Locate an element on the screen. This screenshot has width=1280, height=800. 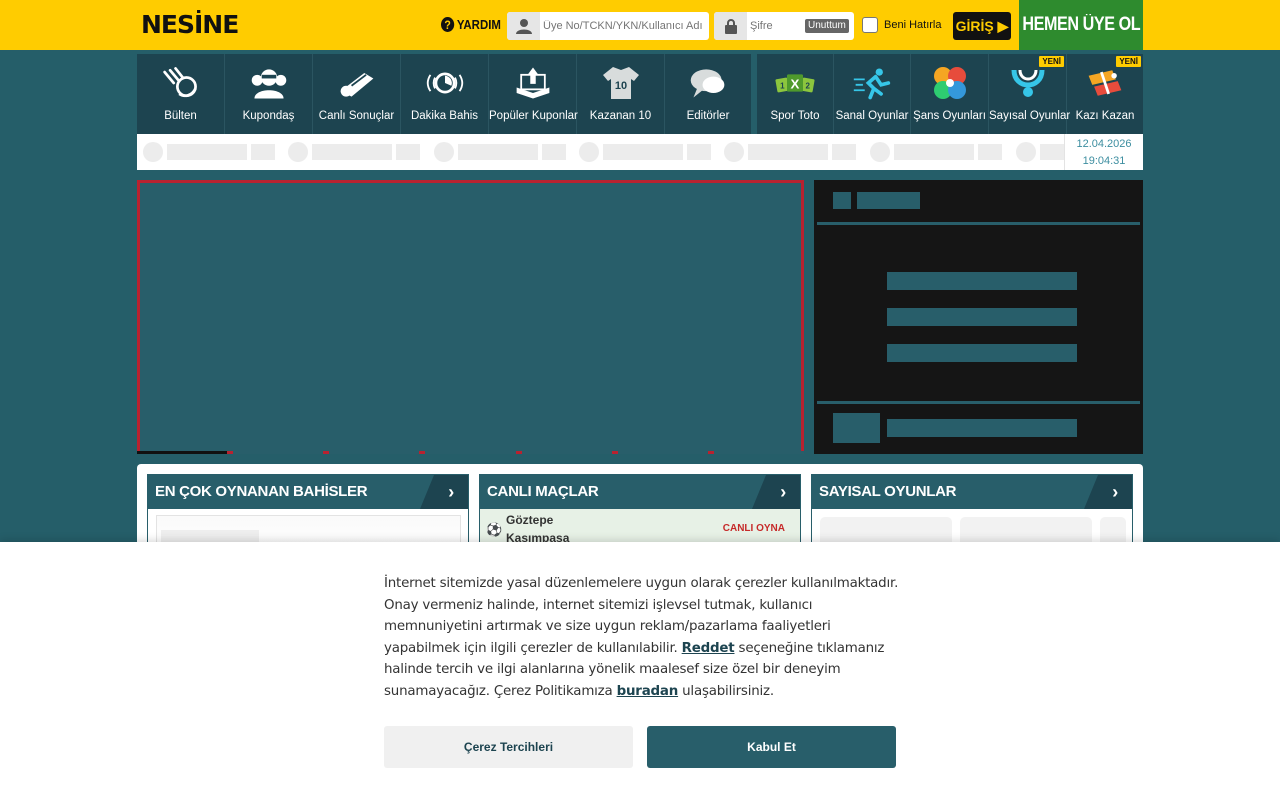
nav-item-bulten: Bülten is located at coordinates (181, 94).